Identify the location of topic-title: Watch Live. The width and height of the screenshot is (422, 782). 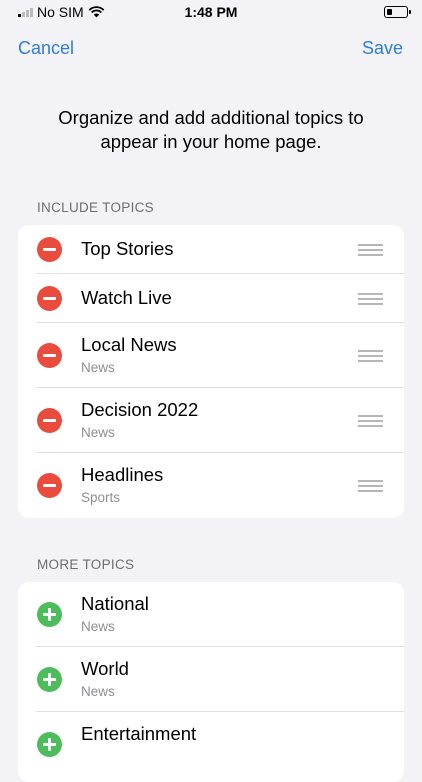
(126, 297).